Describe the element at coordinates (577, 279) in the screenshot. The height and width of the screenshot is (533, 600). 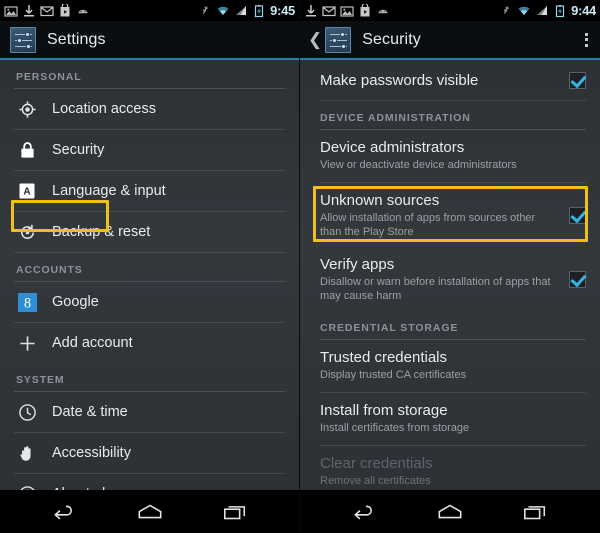
I see `checkbox-verify-apps` at that location.